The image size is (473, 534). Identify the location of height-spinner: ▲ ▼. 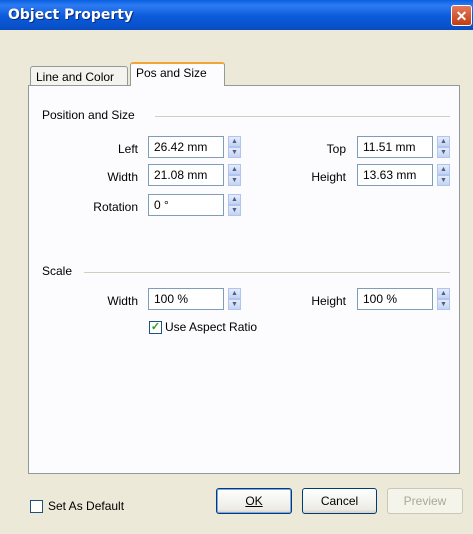
(443, 175).